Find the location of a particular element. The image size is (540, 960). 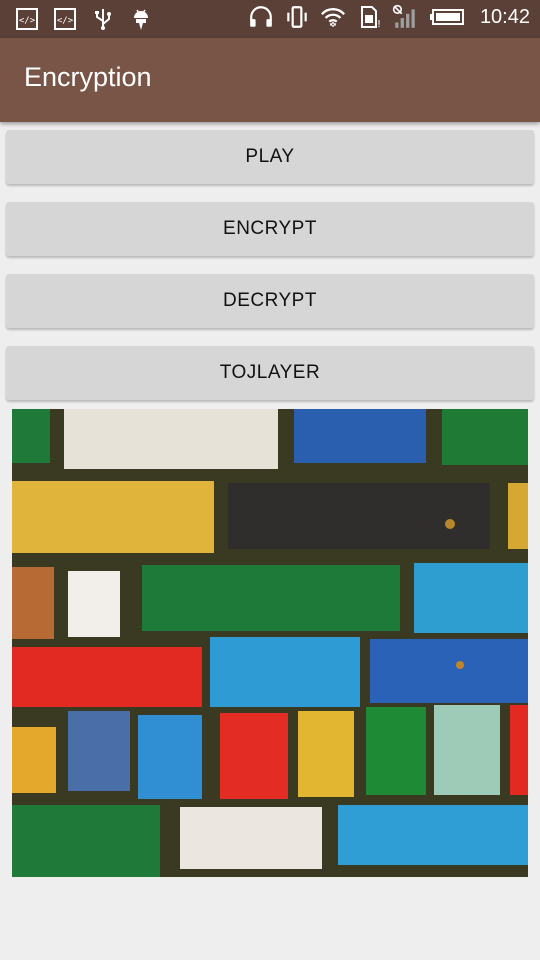

status-bar-system: ! 10:42 is located at coordinates (389, 17).